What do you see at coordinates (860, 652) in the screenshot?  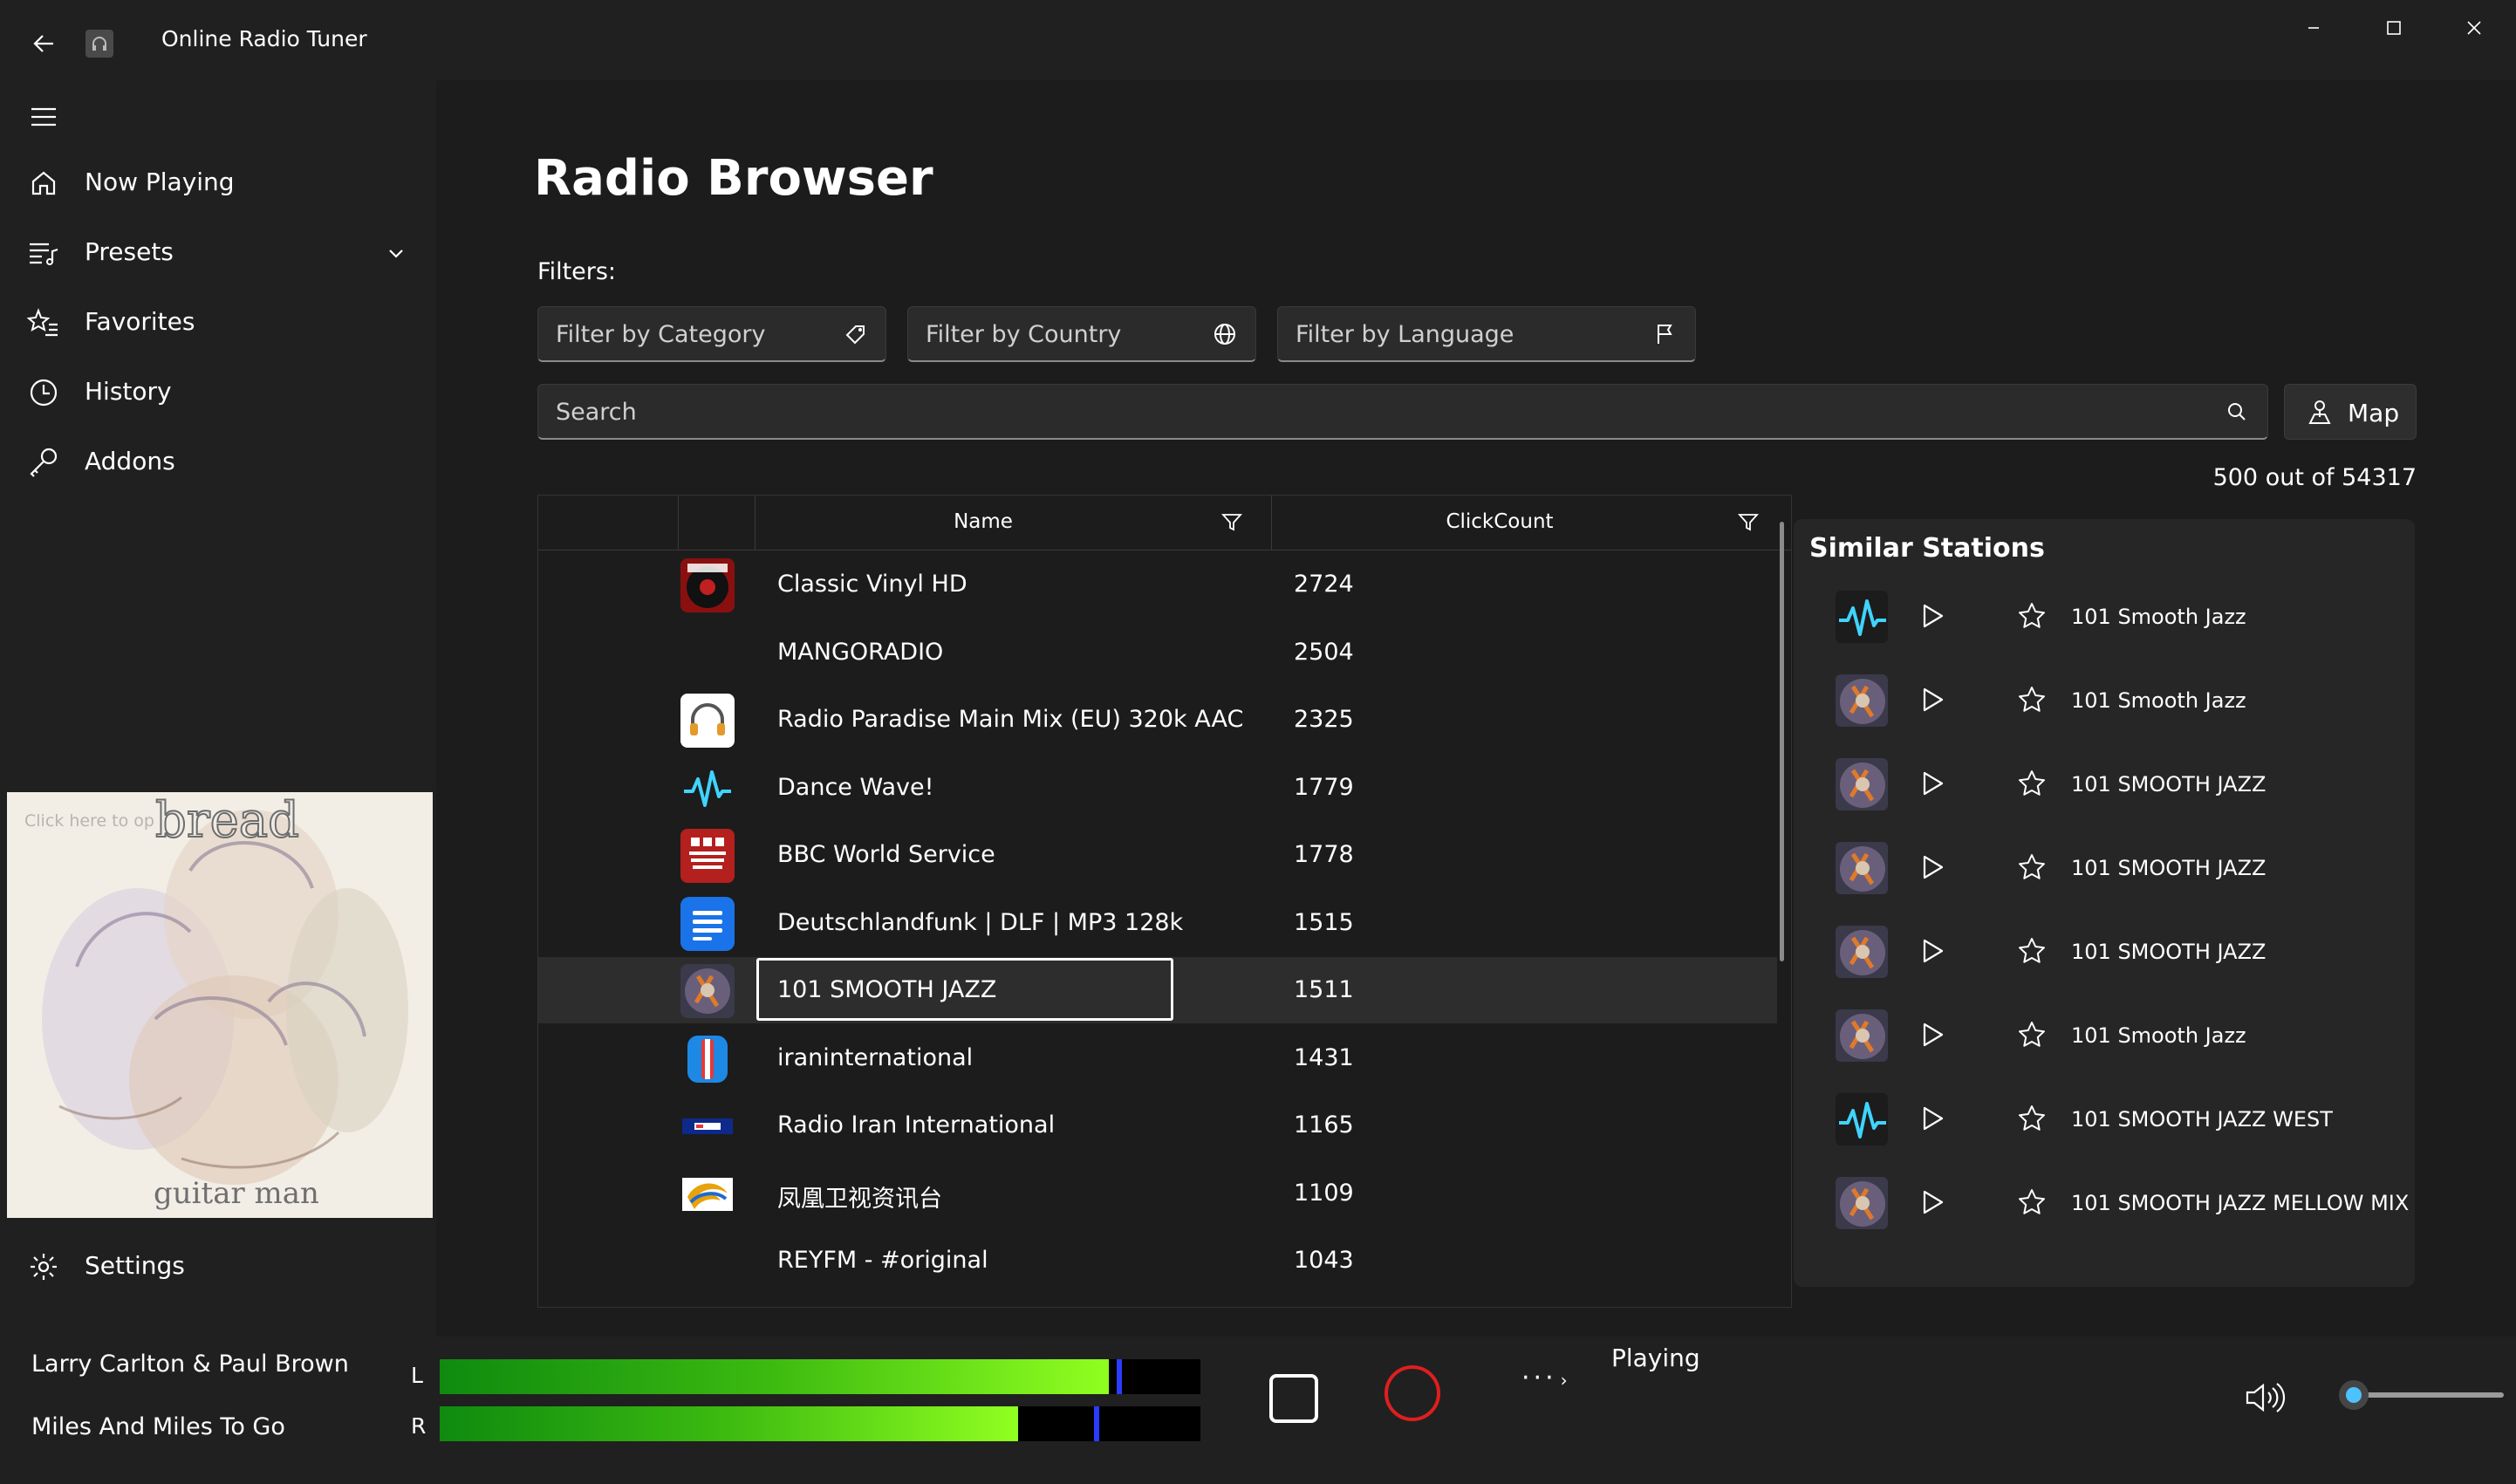 I see `station-name-cell: MANGORADIO` at bounding box center [860, 652].